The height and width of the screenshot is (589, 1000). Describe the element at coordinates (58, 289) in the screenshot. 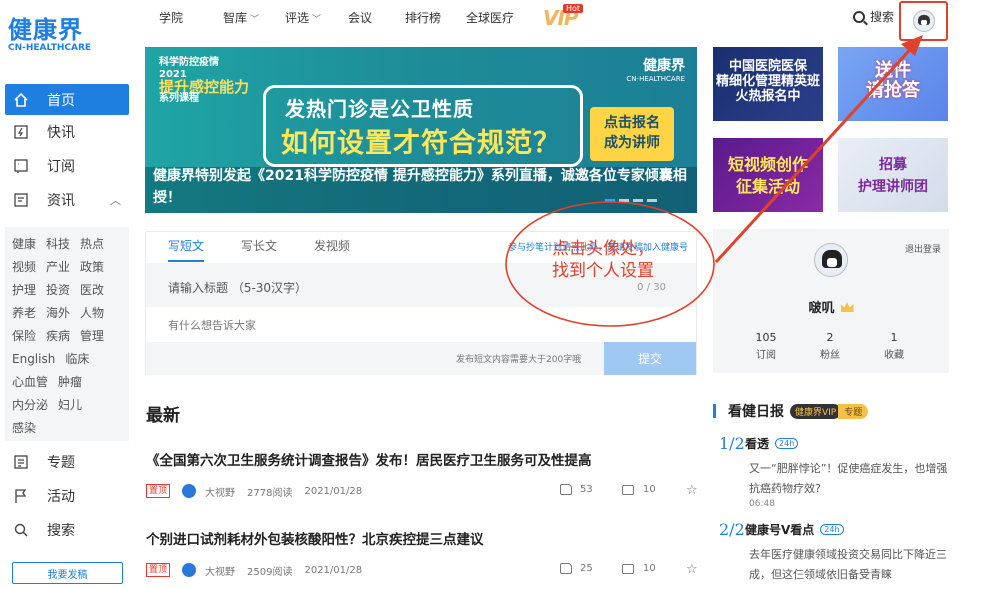

I see `tag: 投资` at that location.